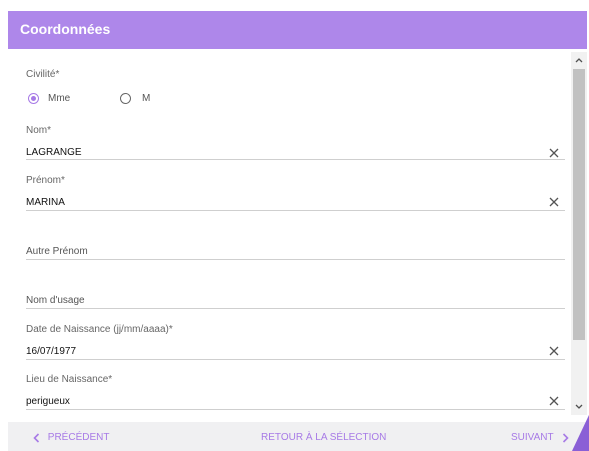 This screenshot has width=589, height=451. I want to click on scroll-thumb, so click(579, 204).